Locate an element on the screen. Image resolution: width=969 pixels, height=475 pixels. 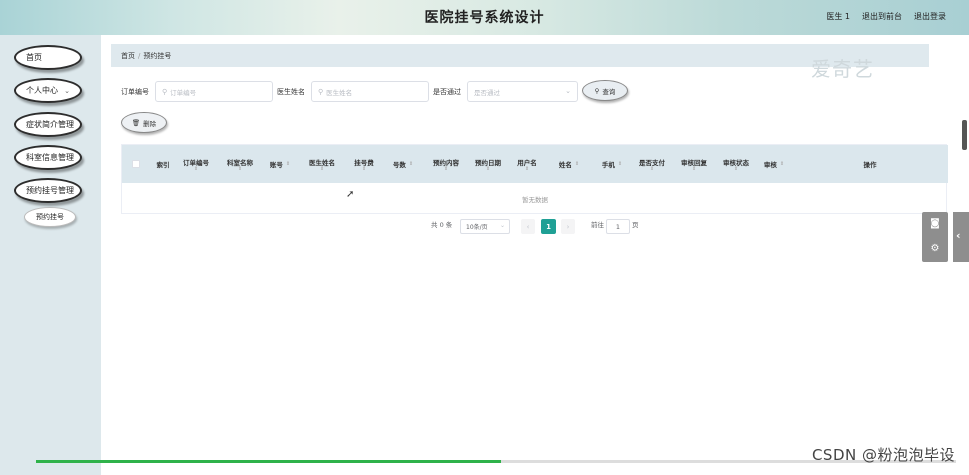
page-unit-label: 页 is located at coordinates (635, 225).